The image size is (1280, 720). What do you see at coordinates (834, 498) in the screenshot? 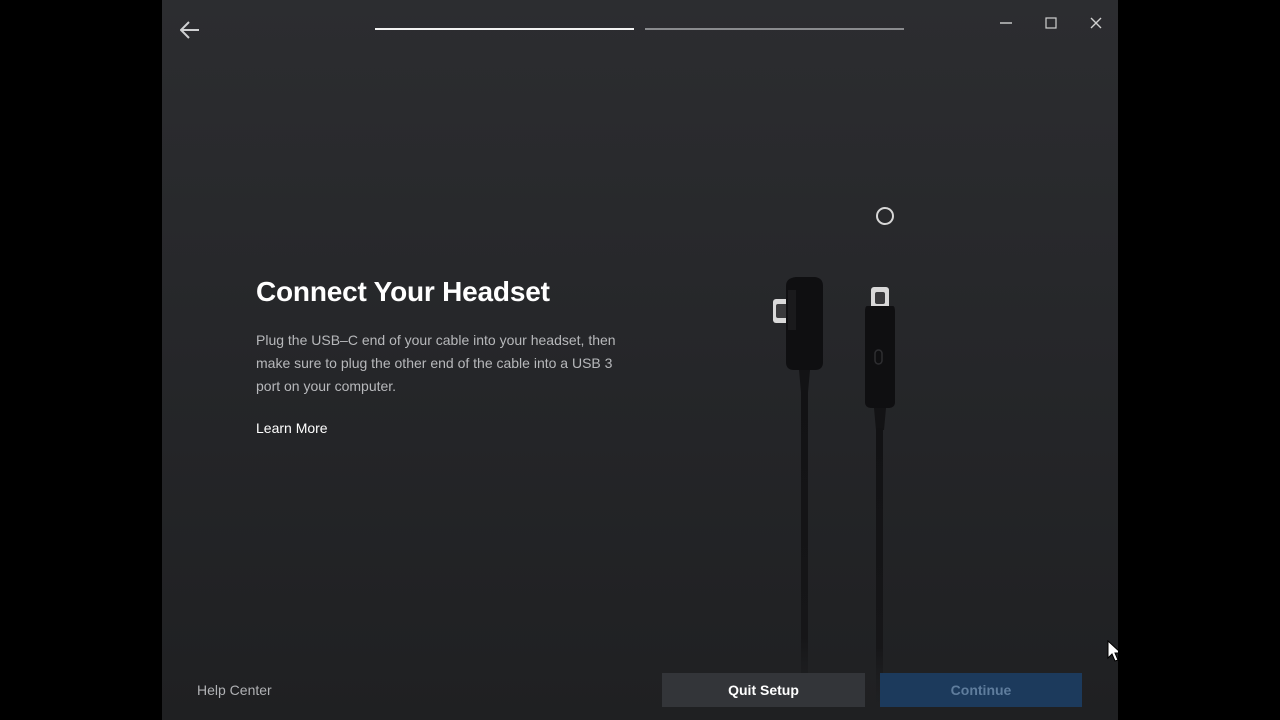
I see `usb-c-cable-icon` at bounding box center [834, 498].